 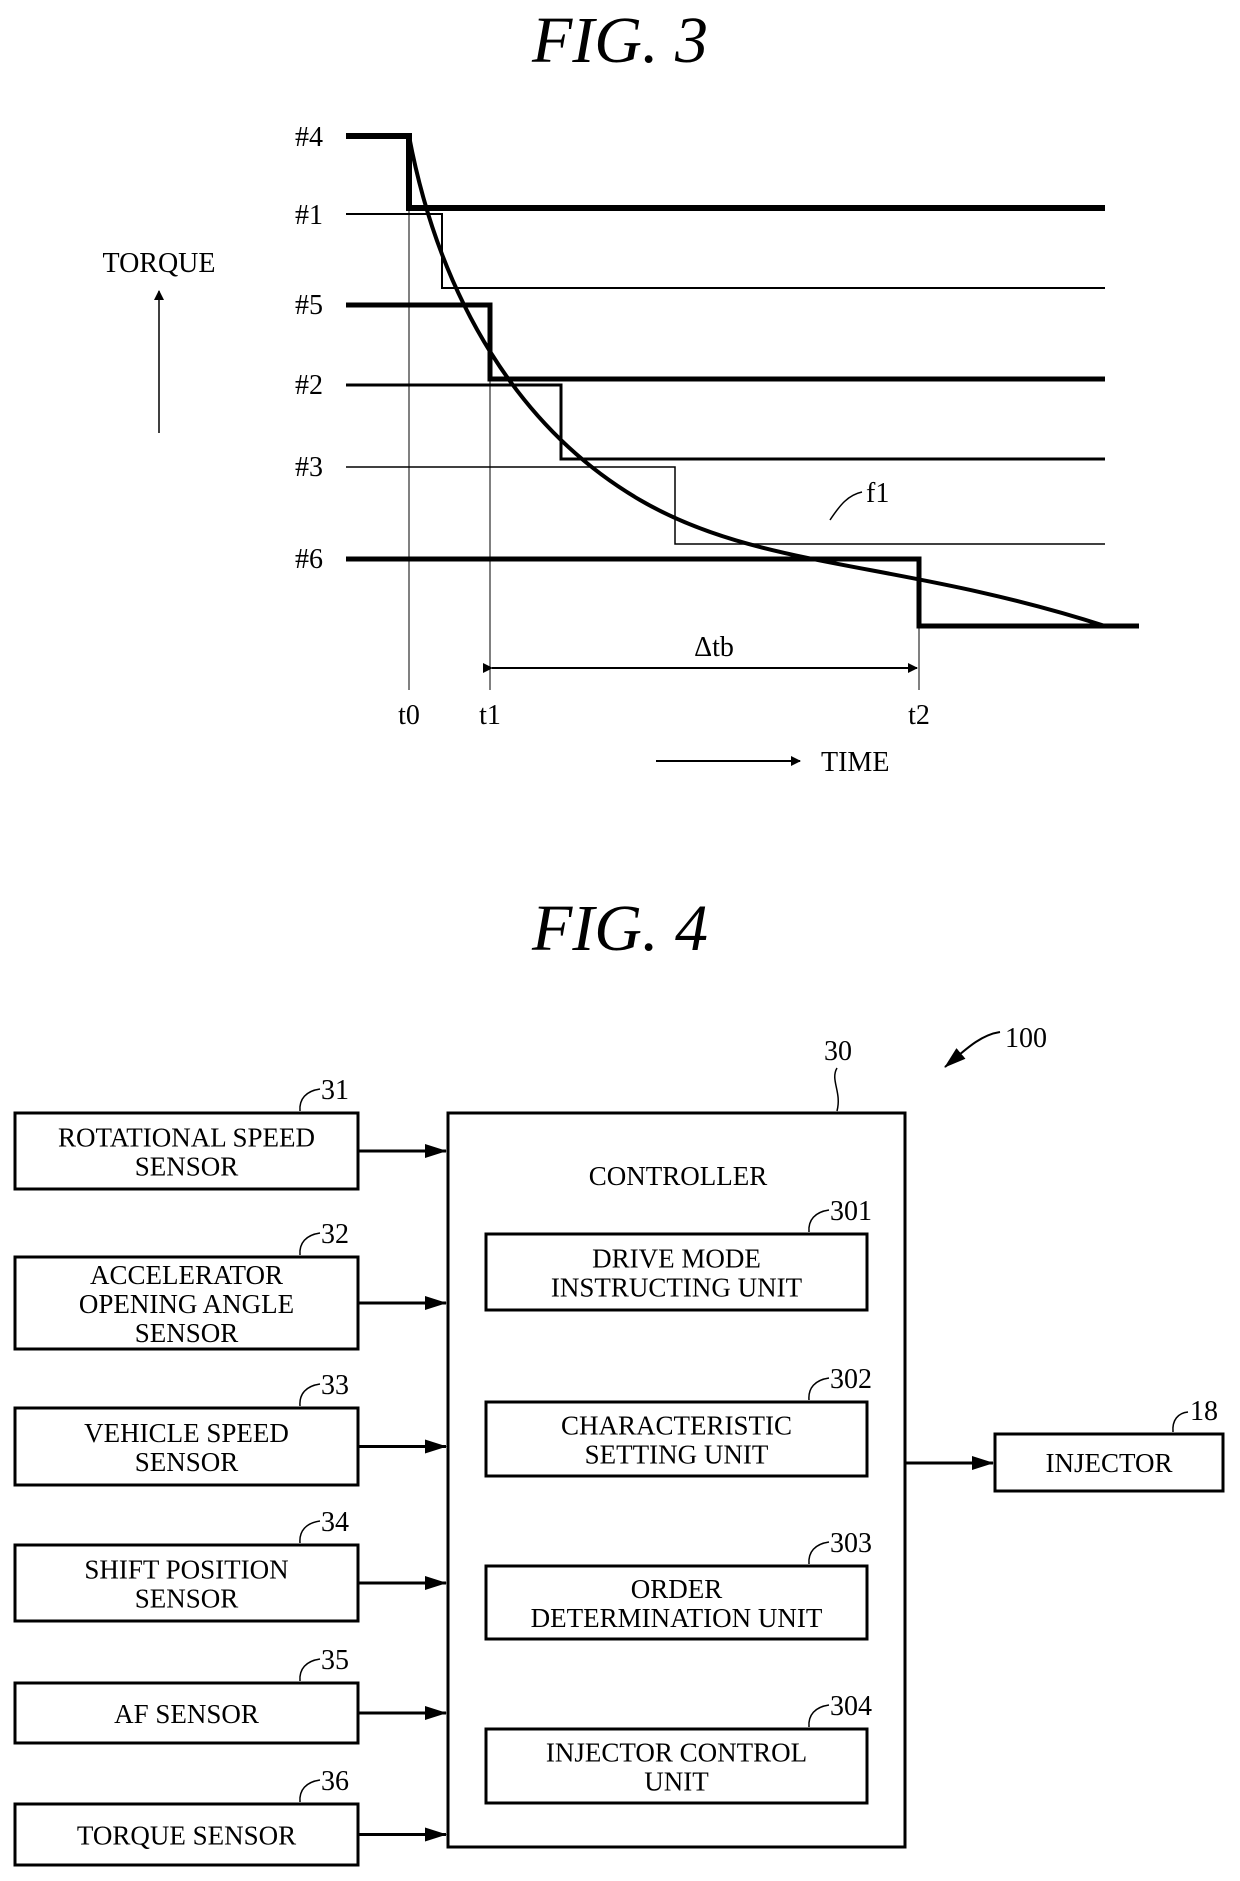 I want to click on controller-ref: 30, so click(x=838, y=1051).